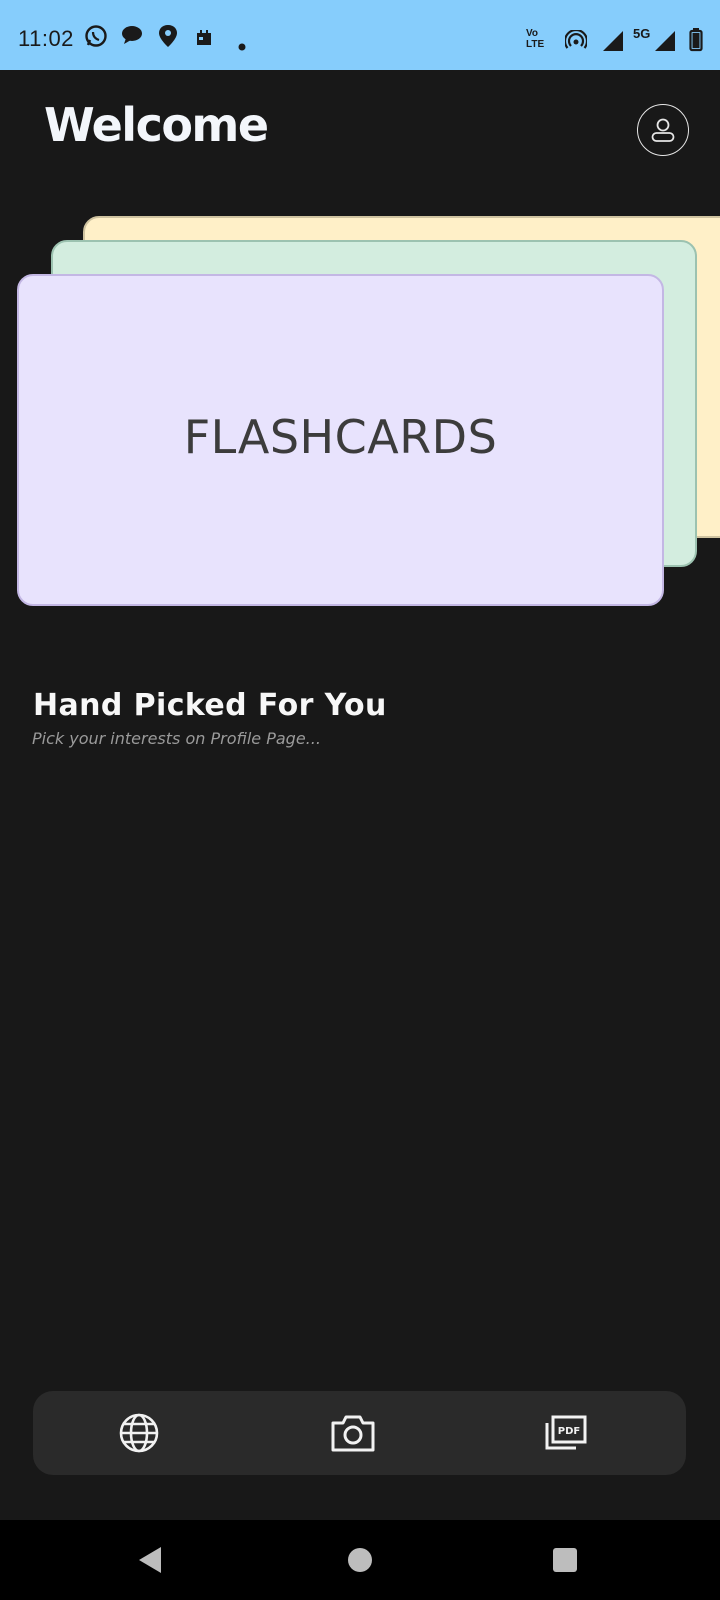 This screenshot has width=720, height=1600. I want to click on volte-icon: Vo LTE, so click(535, 39).